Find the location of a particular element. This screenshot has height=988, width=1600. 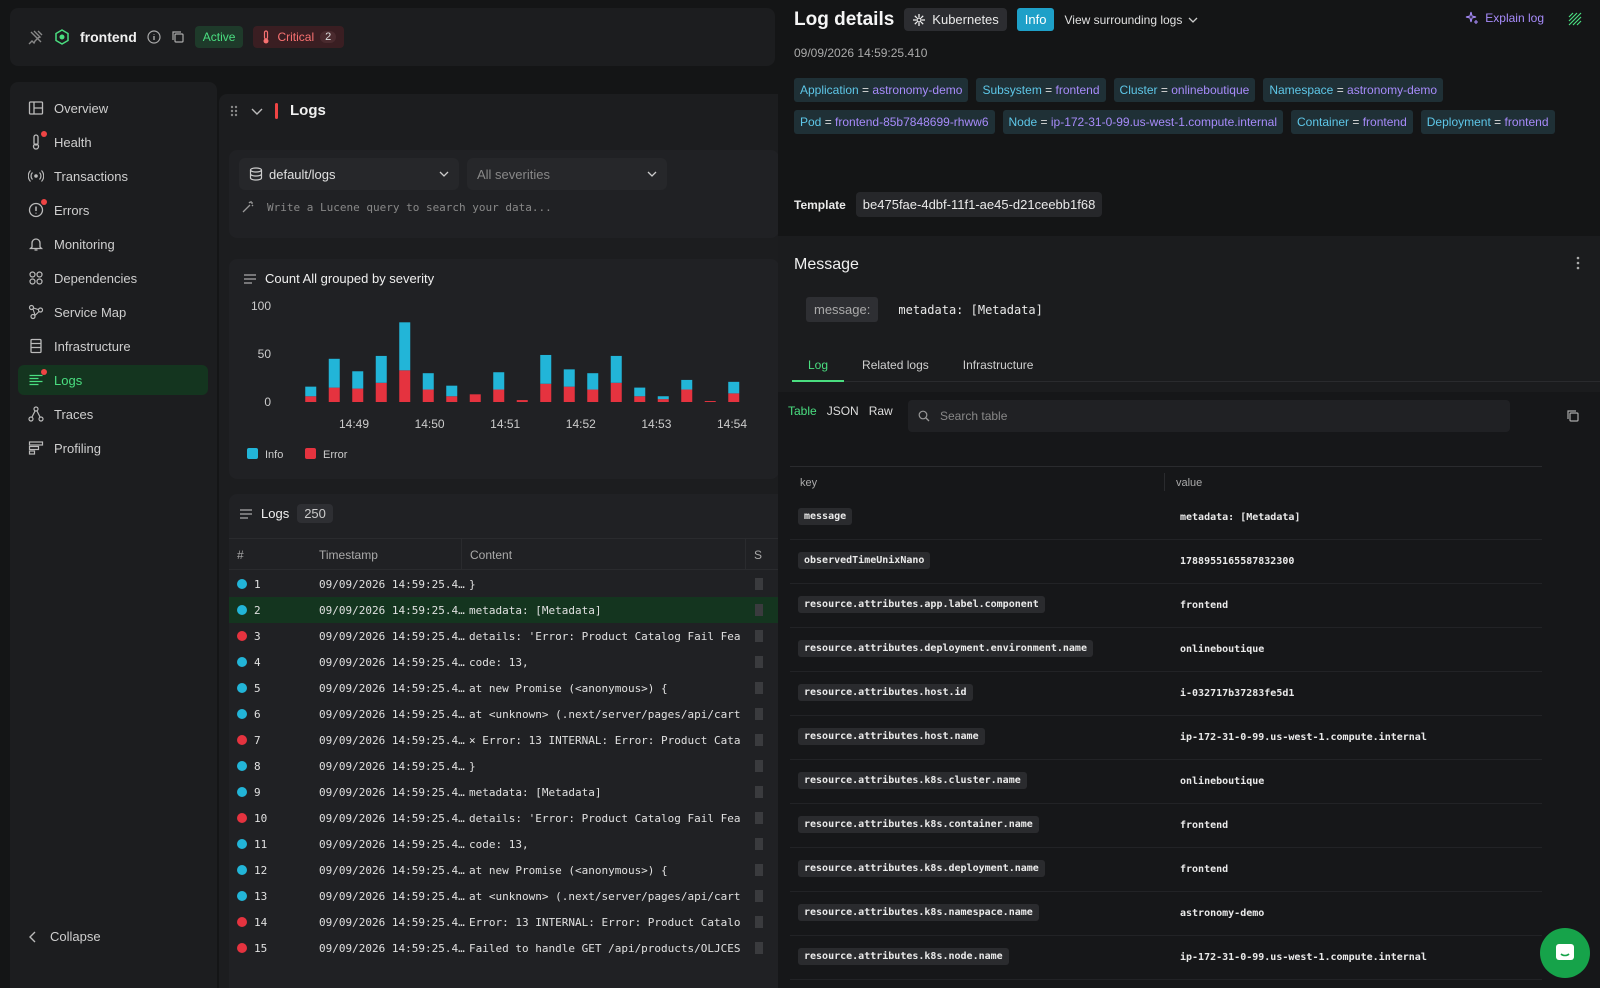

kubernetes-badge: Kubernetes is located at coordinates (955, 19).